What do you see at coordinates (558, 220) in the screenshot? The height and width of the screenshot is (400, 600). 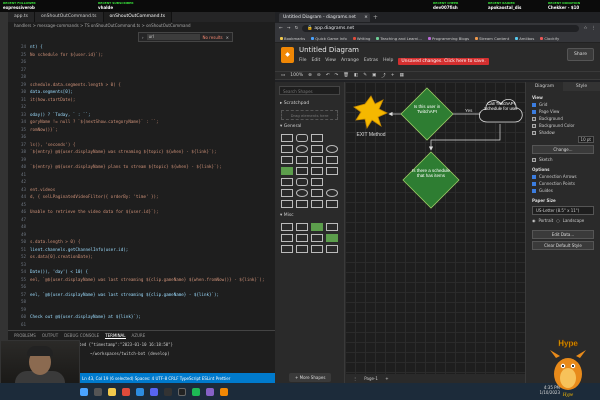 I see `landscape-radio: ○` at bounding box center [558, 220].